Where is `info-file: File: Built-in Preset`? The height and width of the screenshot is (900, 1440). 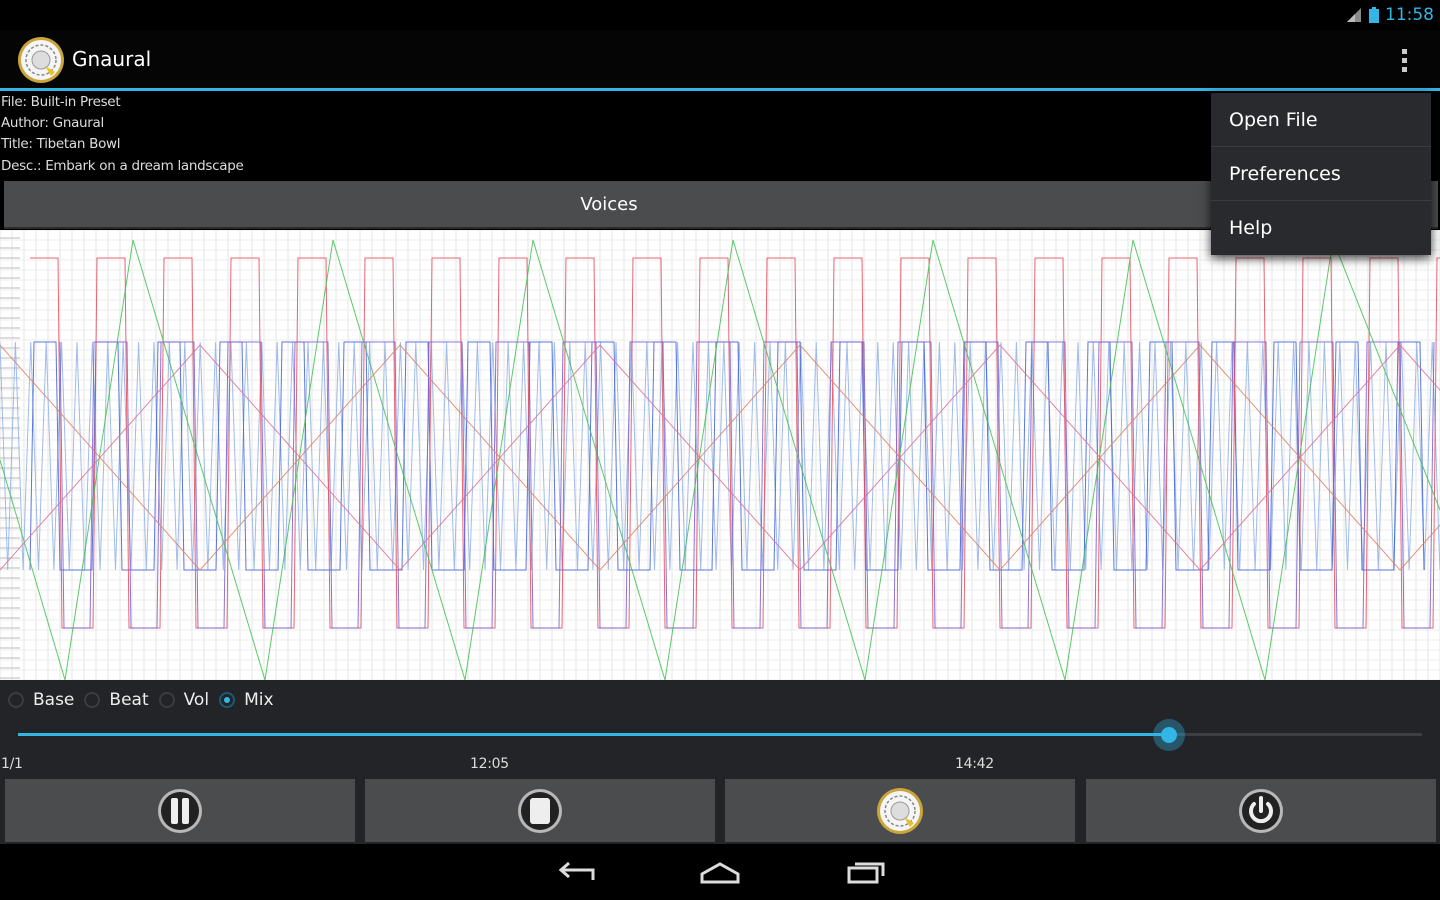 info-file: File: Built-in Preset is located at coordinates (61, 102).